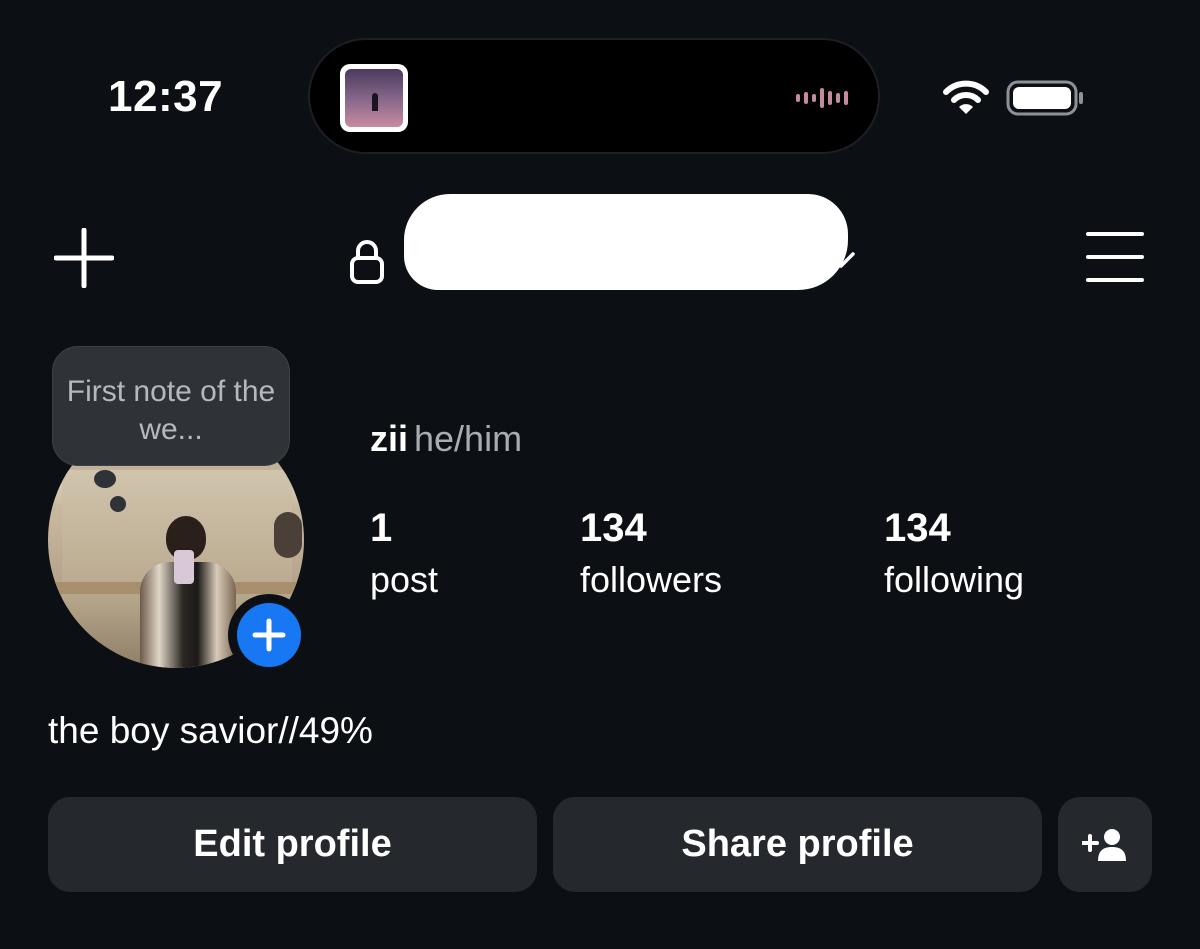 The image size is (1200, 949). I want to click on discover-people-button, so click(1105, 844).